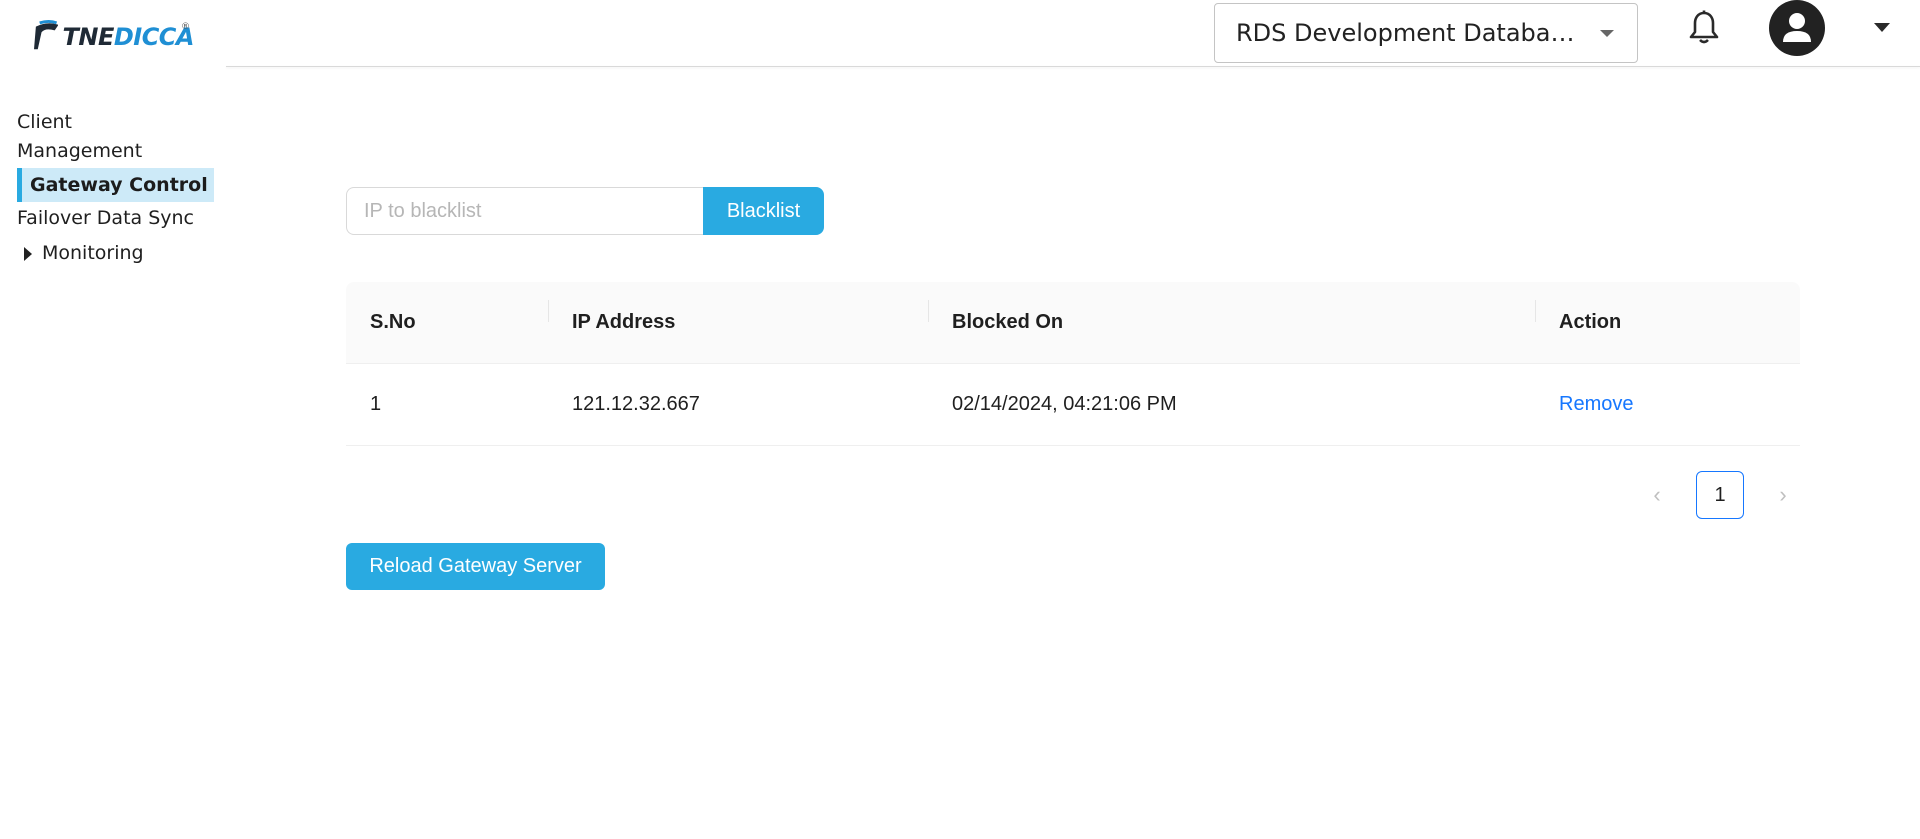  Describe the element at coordinates (393, 322) in the screenshot. I see `column-header-sno: S.No` at that location.